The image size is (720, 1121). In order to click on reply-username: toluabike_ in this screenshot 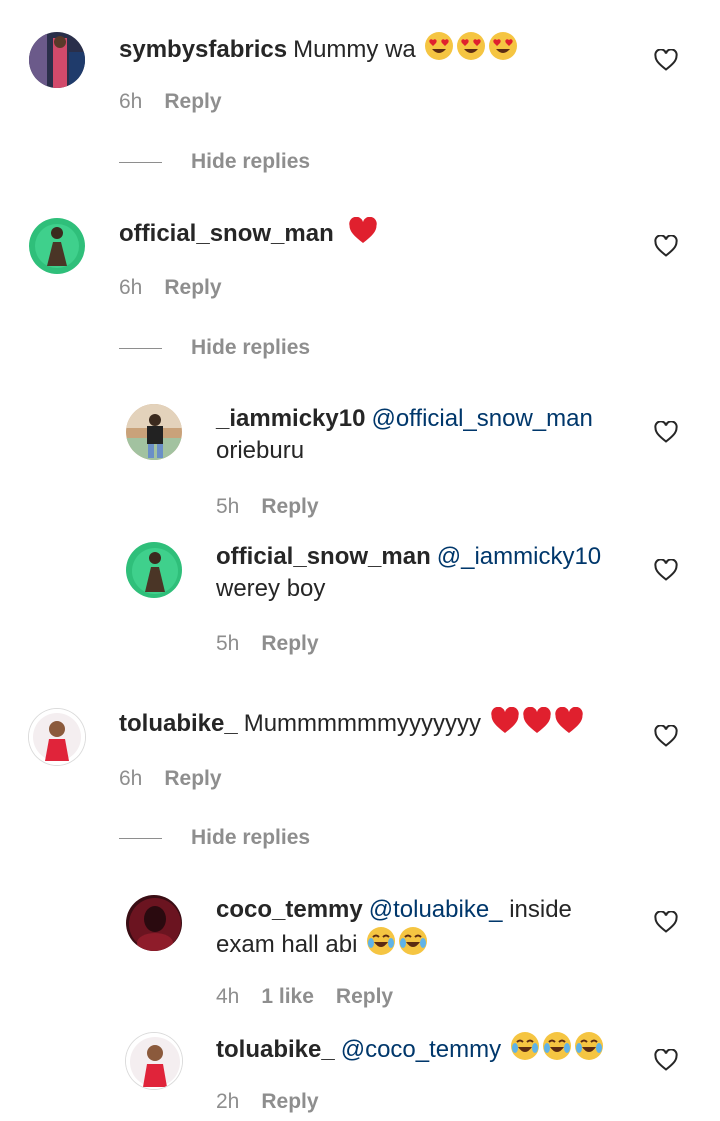, I will do `click(275, 1049)`.